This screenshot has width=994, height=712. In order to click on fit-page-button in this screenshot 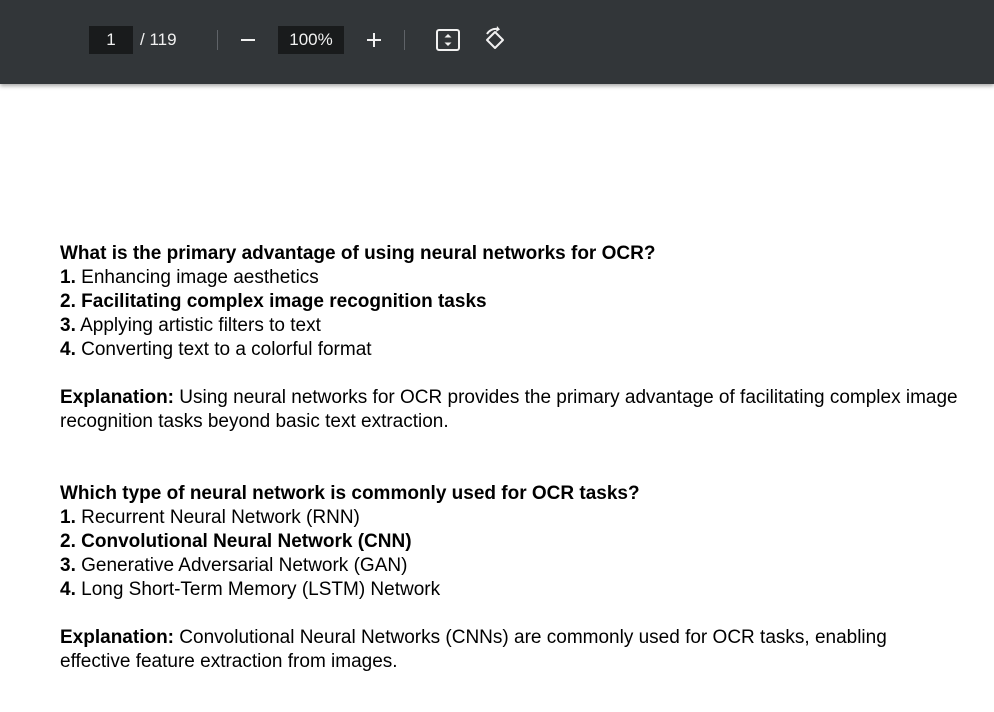, I will do `click(448, 40)`.